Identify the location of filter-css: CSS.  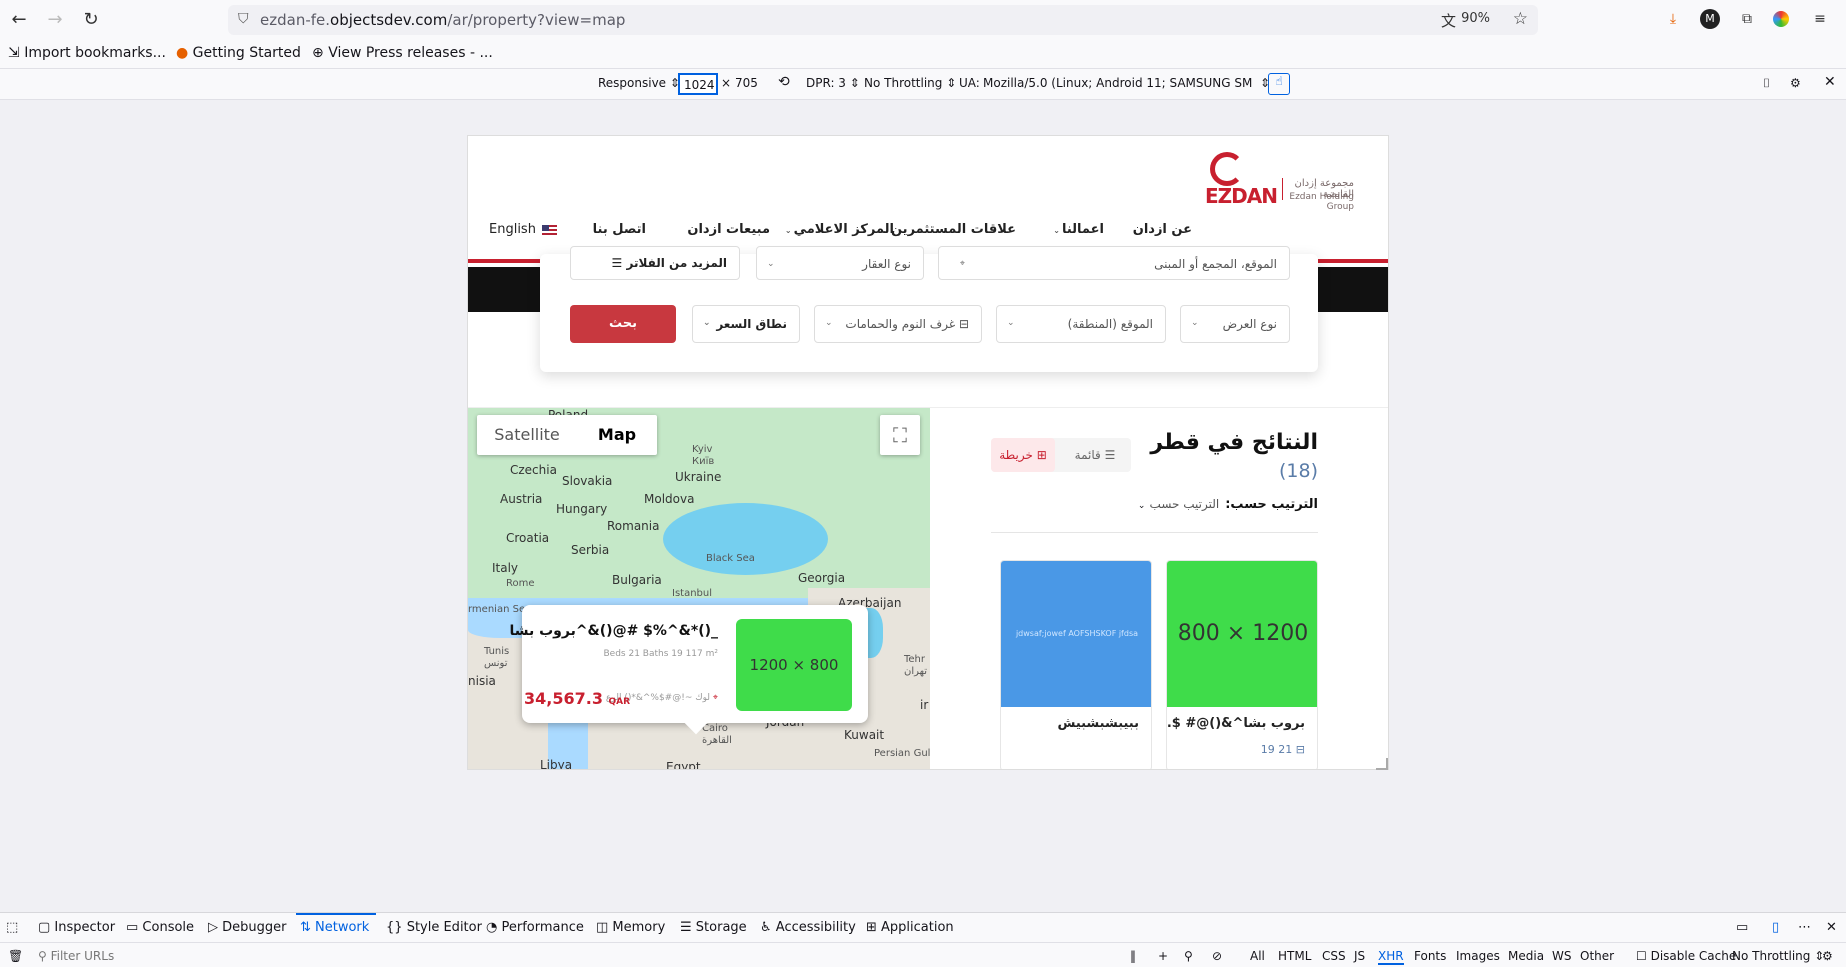
(1334, 956).